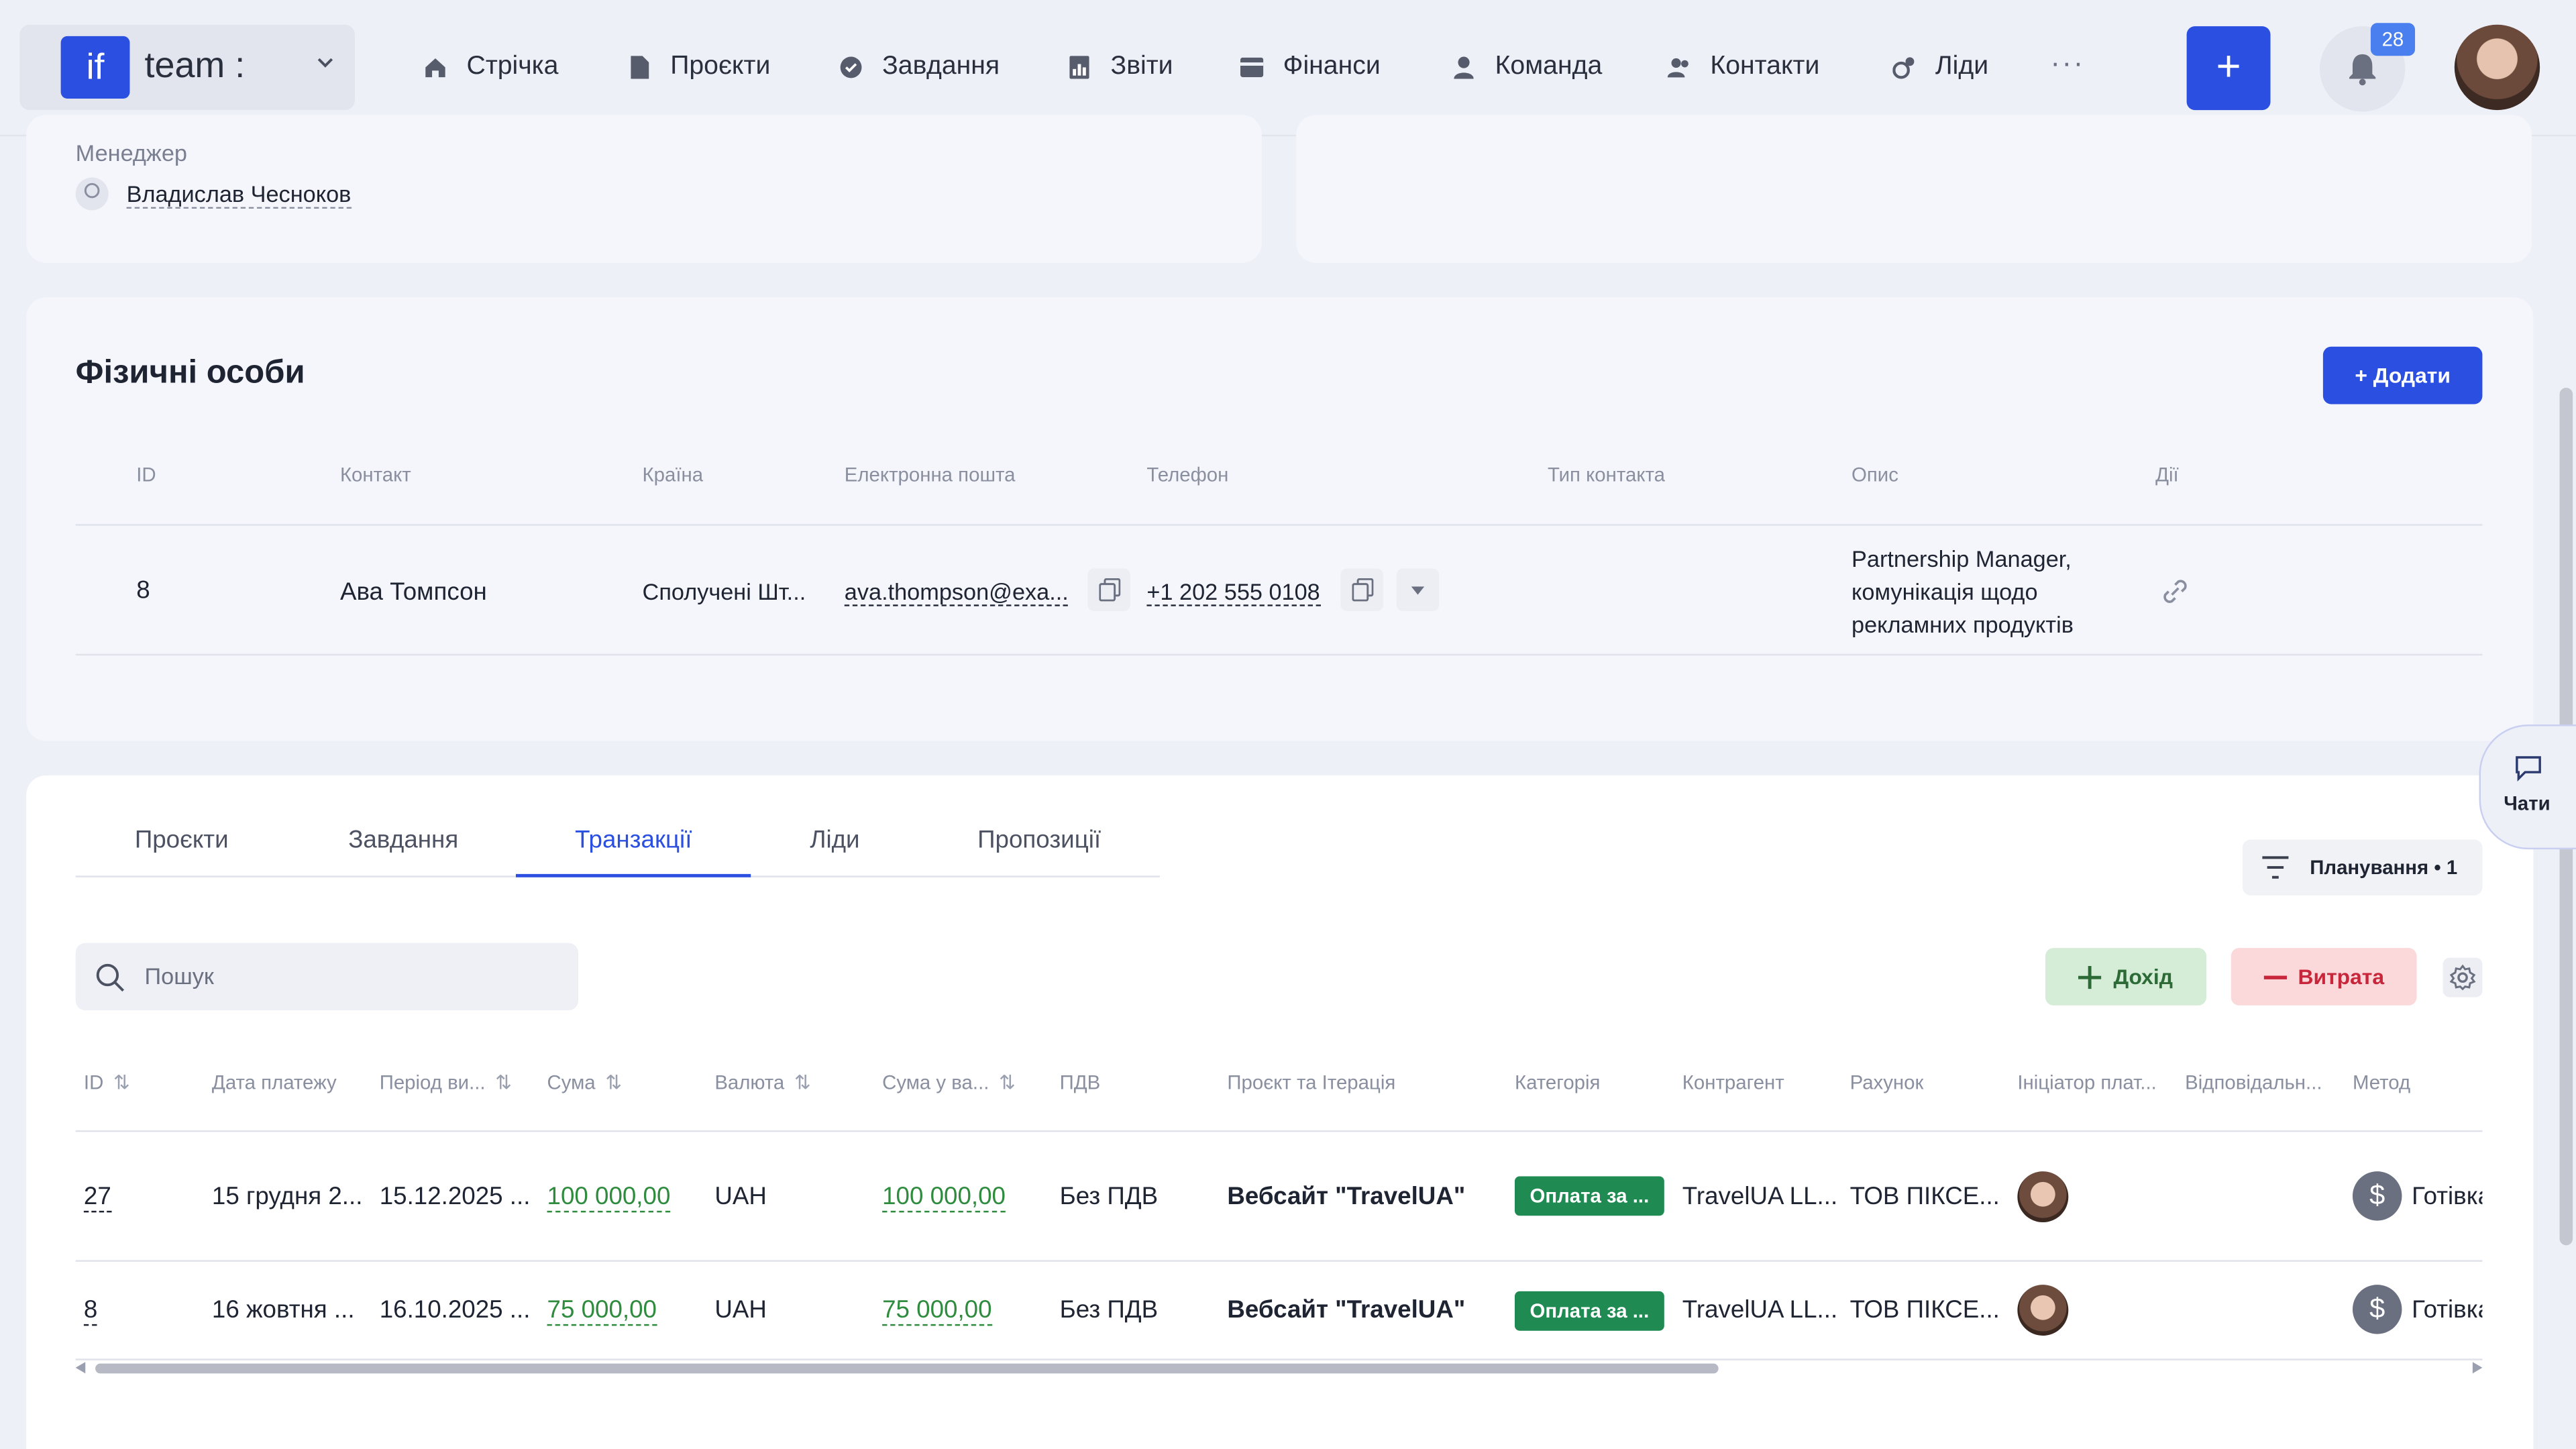 This screenshot has width=2576, height=1449. What do you see at coordinates (937, 1311) in the screenshot?
I see `tx-amount-in-currency: 75 000,00` at bounding box center [937, 1311].